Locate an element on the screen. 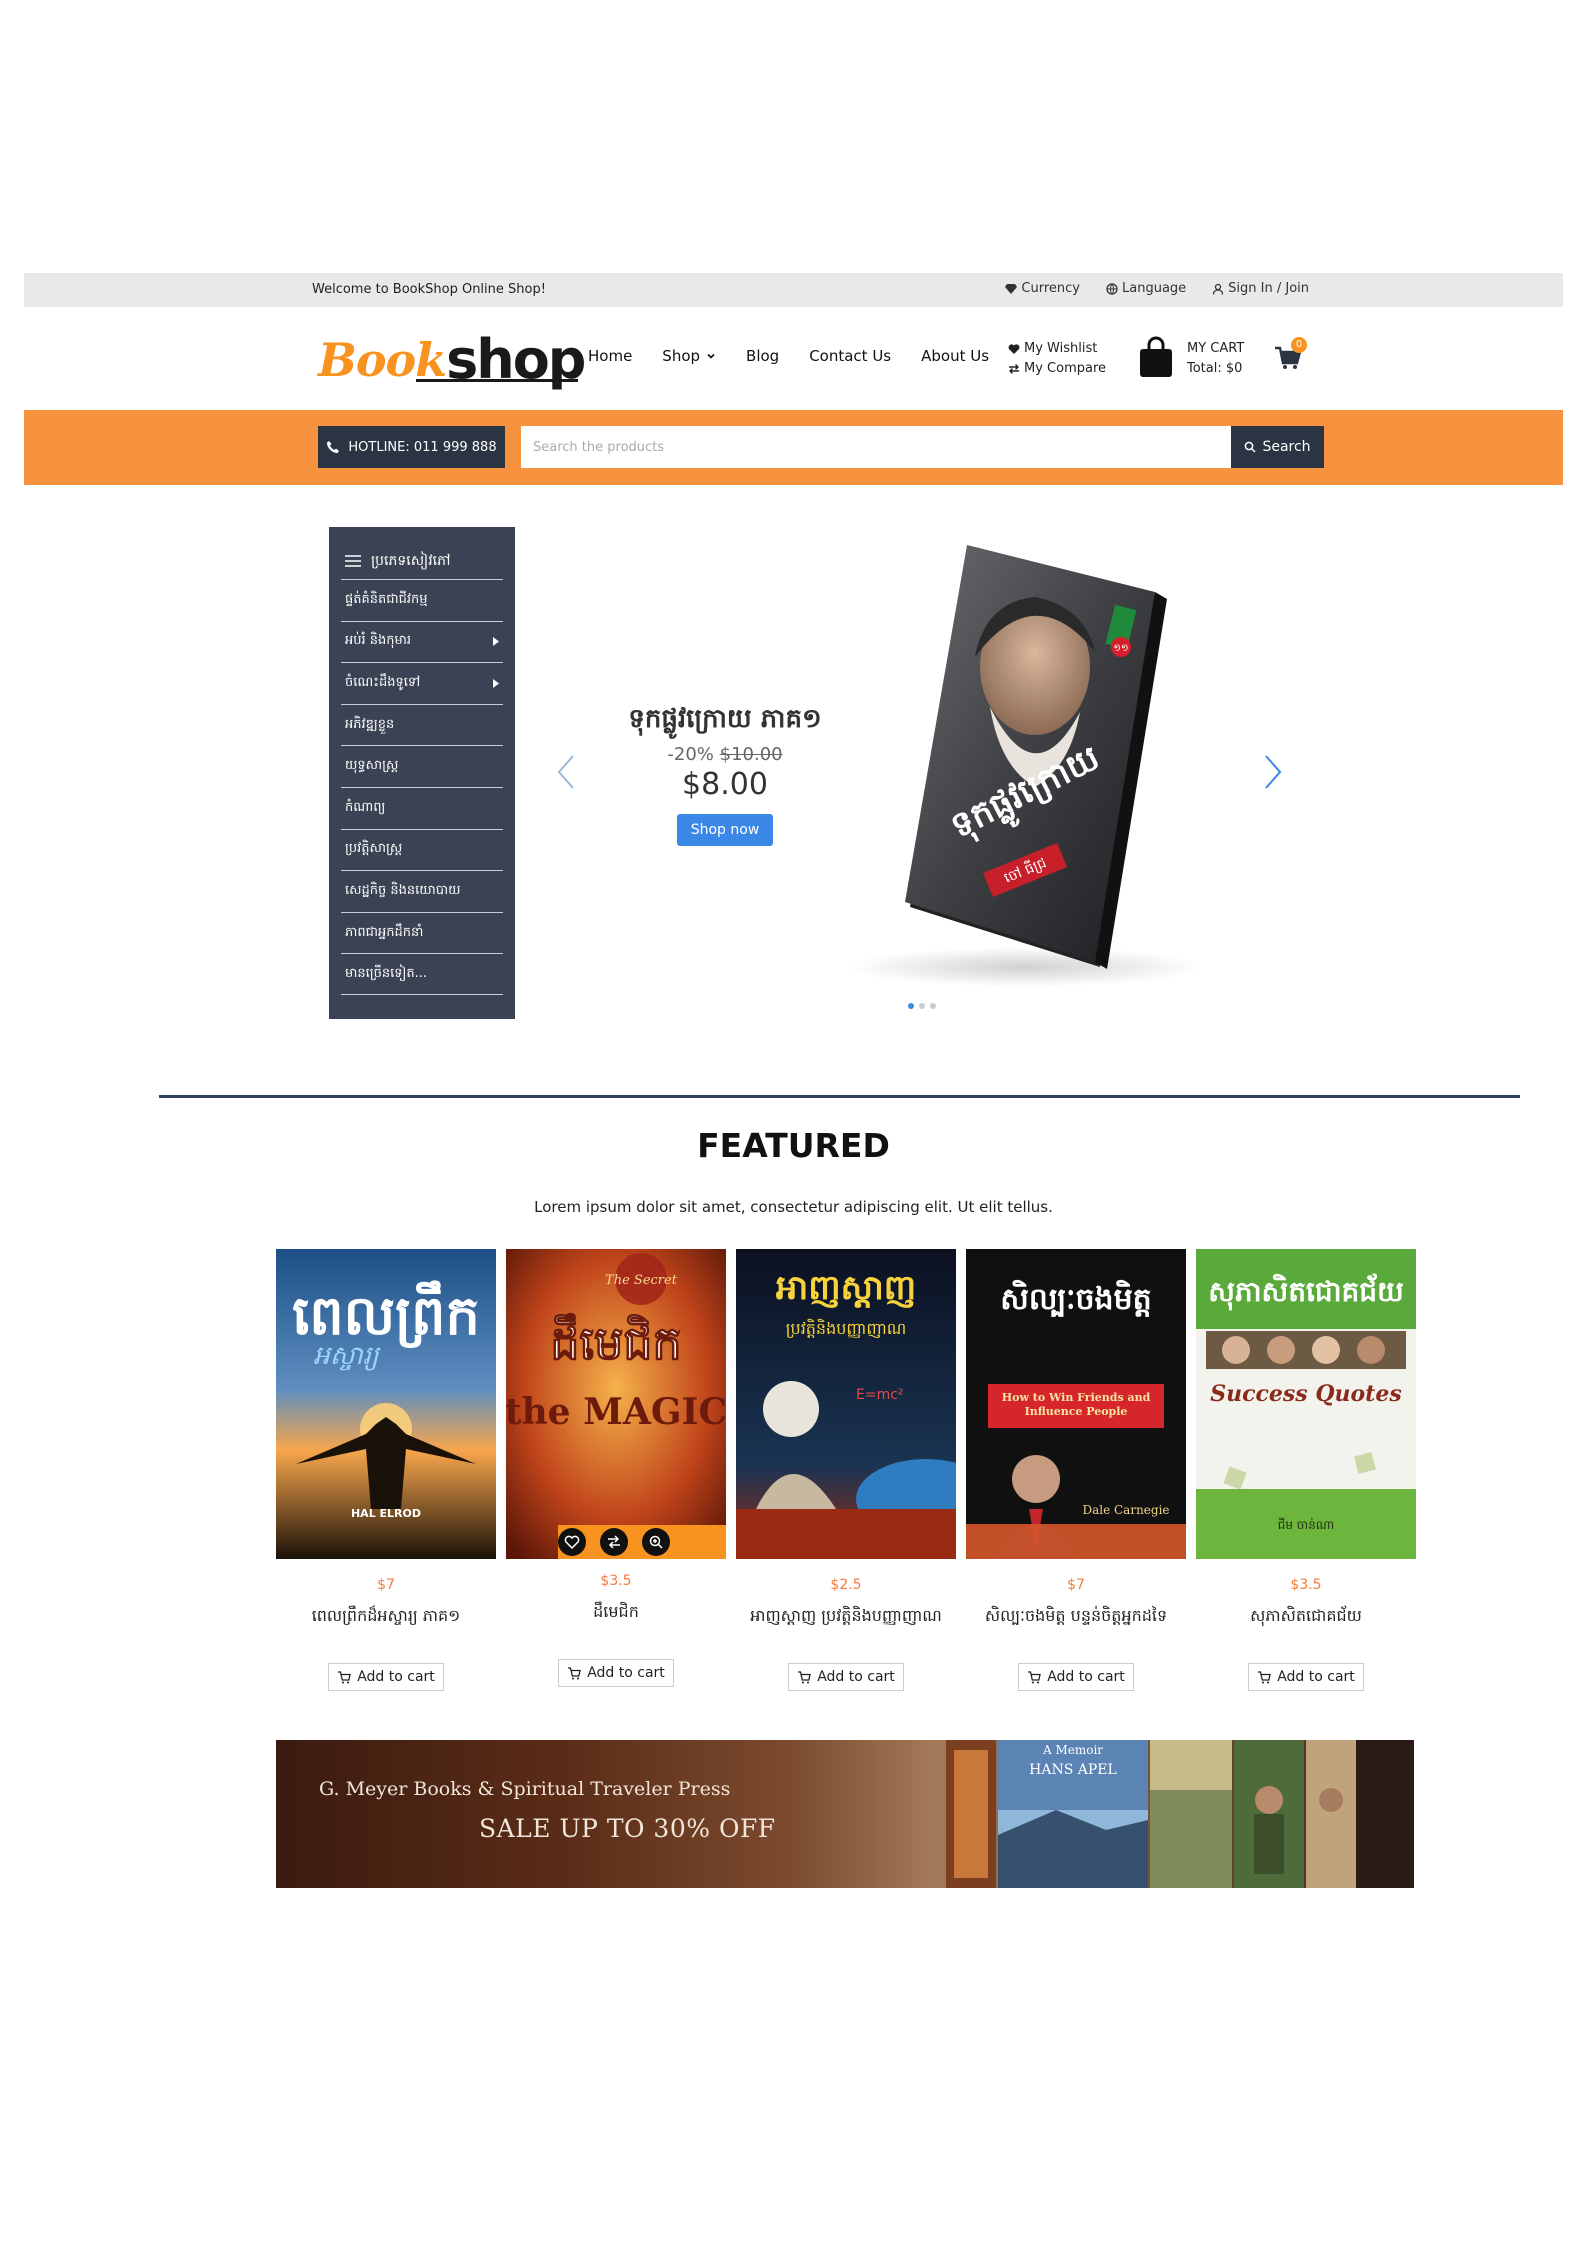  logo: Book shop is located at coordinates (452, 359).